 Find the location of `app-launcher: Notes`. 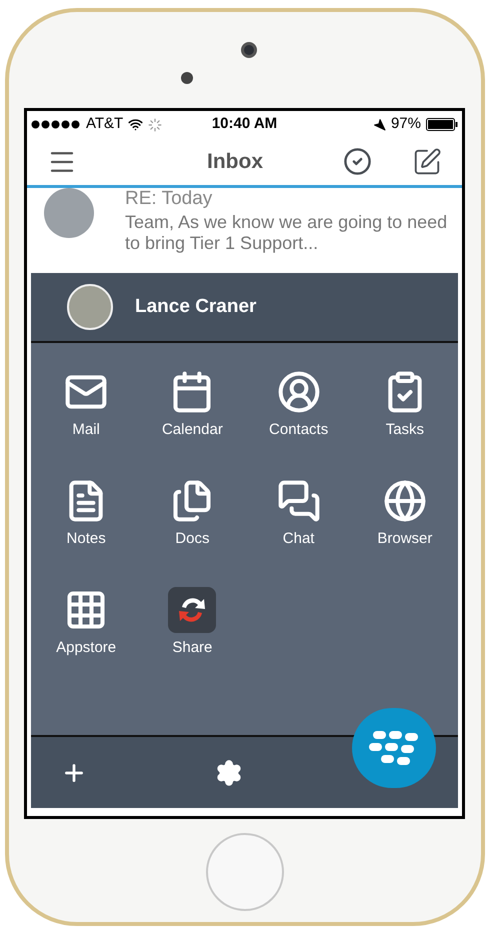

app-launcher: Notes is located at coordinates (86, 506).